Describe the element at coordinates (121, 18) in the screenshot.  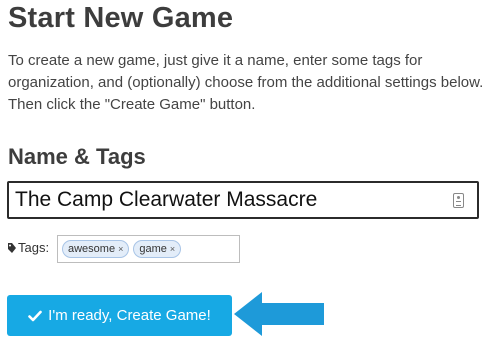
I see `page-title: Start New Game` at that location.